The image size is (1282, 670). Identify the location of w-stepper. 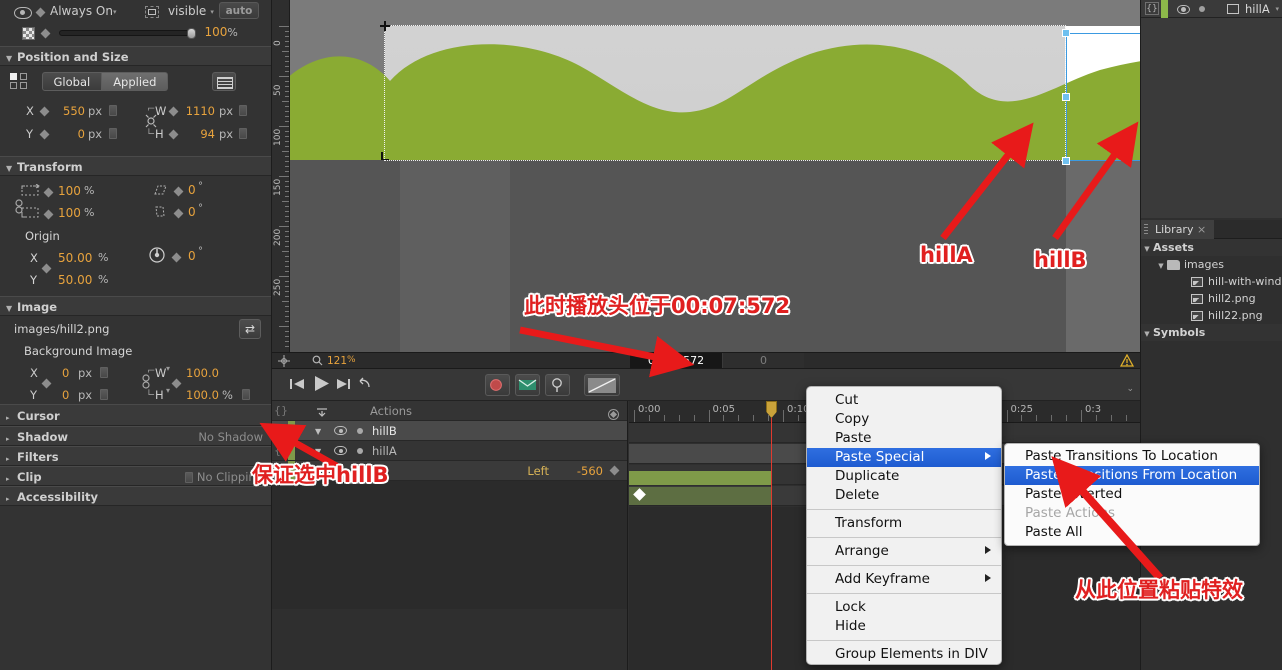
(243, 110).